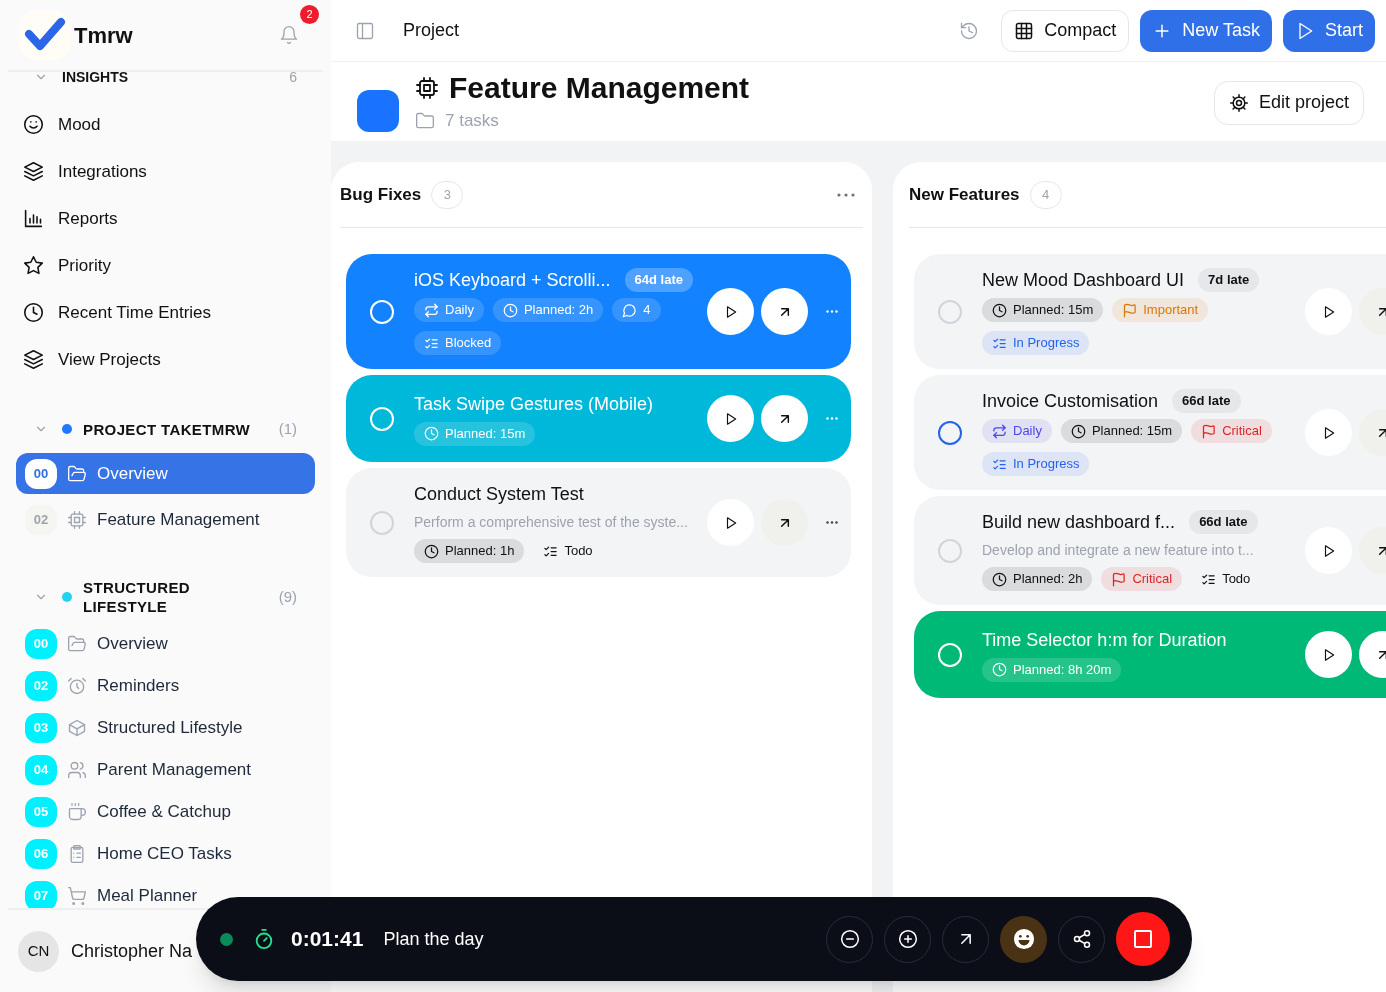  I want to click on grinning-face-icon, so click(1023, 939).